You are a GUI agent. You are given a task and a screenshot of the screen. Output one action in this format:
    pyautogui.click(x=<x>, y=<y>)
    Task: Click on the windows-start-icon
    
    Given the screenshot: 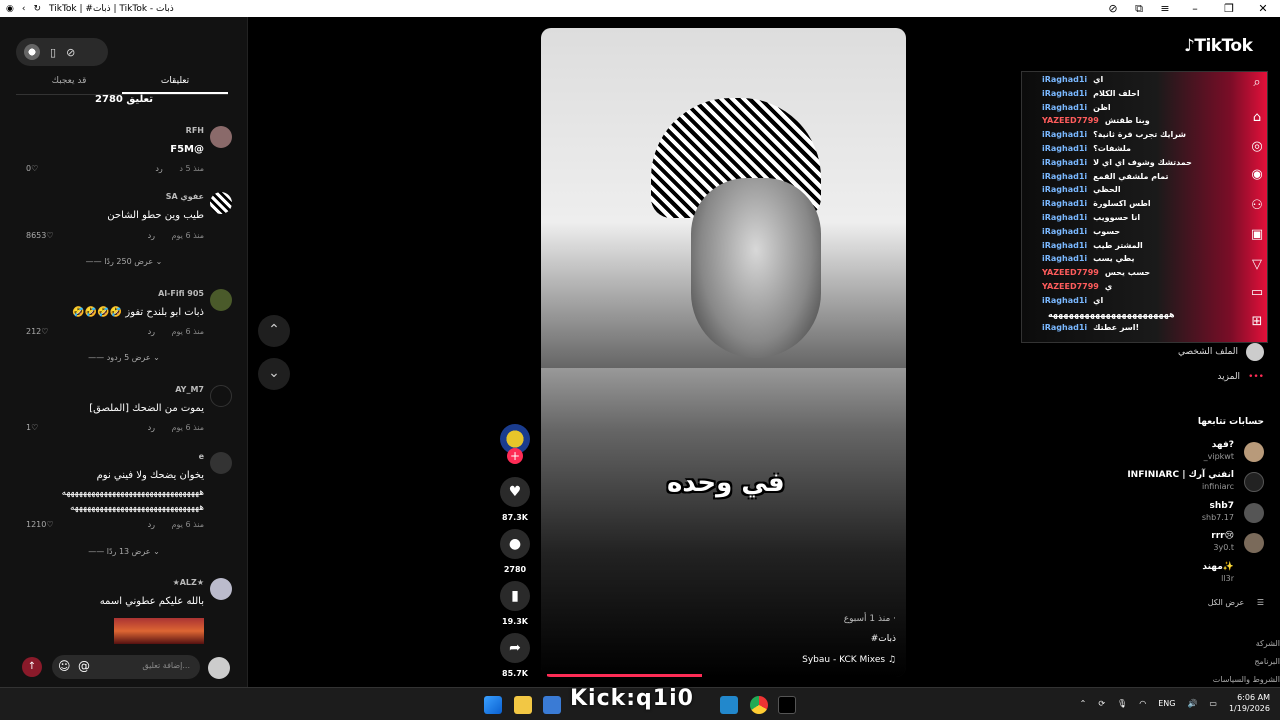 What is the action you would take?
    pyautogui.click(x=493, y=705)
    